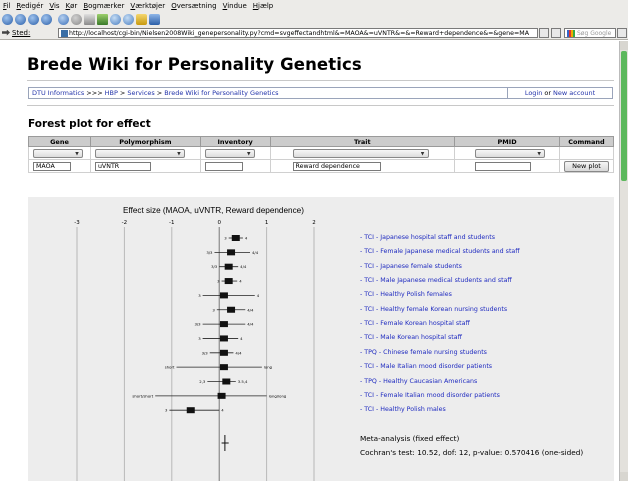 This screenshot has height=481, width=628. Describe the element at coordinates (58, 153) in the screenshot. I see `gene-select` at that location.